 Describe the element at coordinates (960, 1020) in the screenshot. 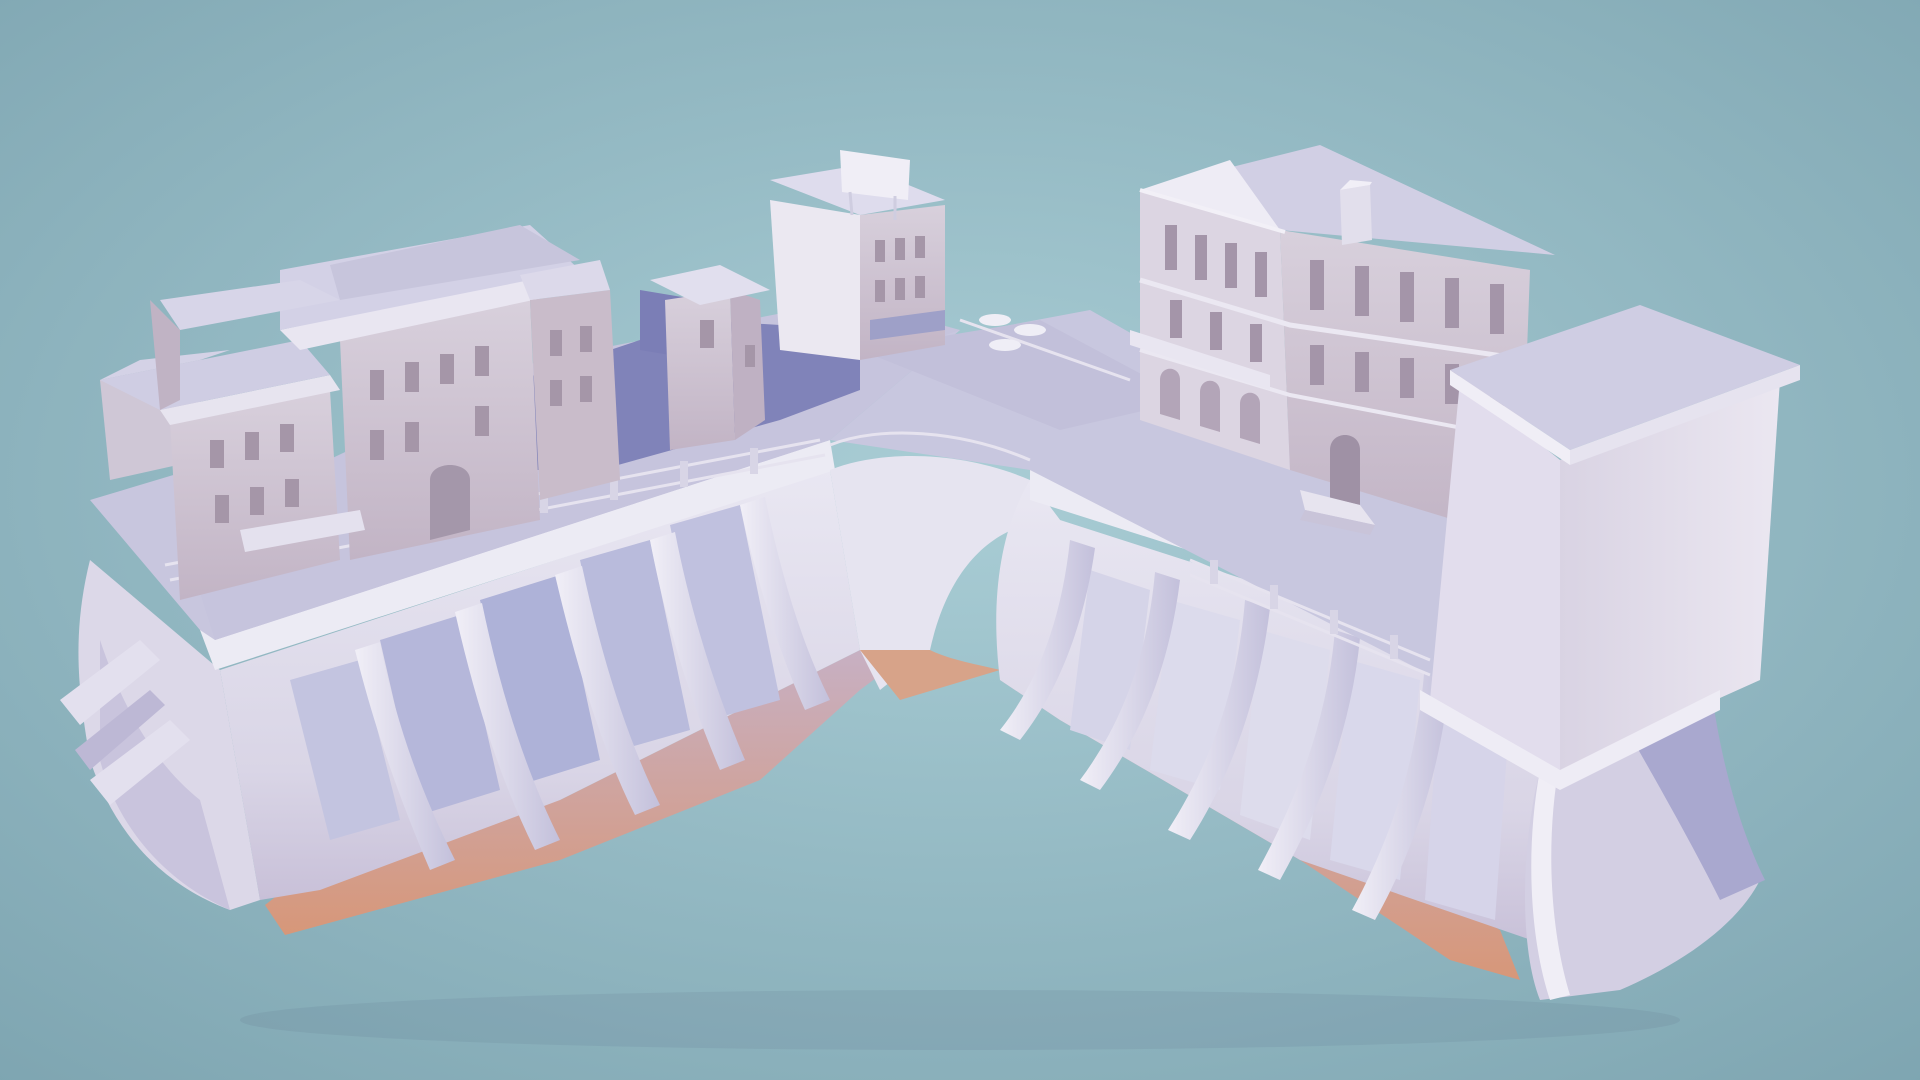

I see `ambient-shadow` at that location.